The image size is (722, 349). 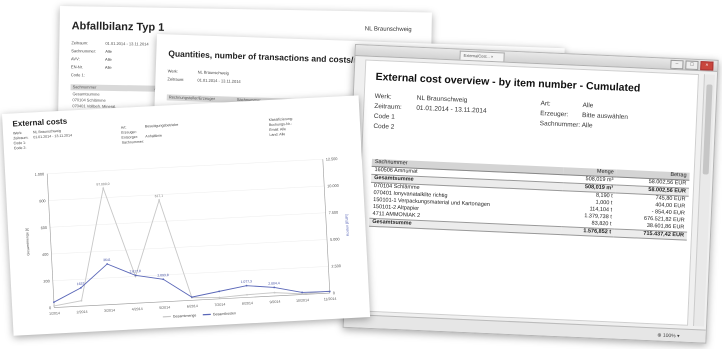 What do you see at coordinates (707, 66) in the screenshot?
I see `close-button: ×` at bounding box center [707, 66].